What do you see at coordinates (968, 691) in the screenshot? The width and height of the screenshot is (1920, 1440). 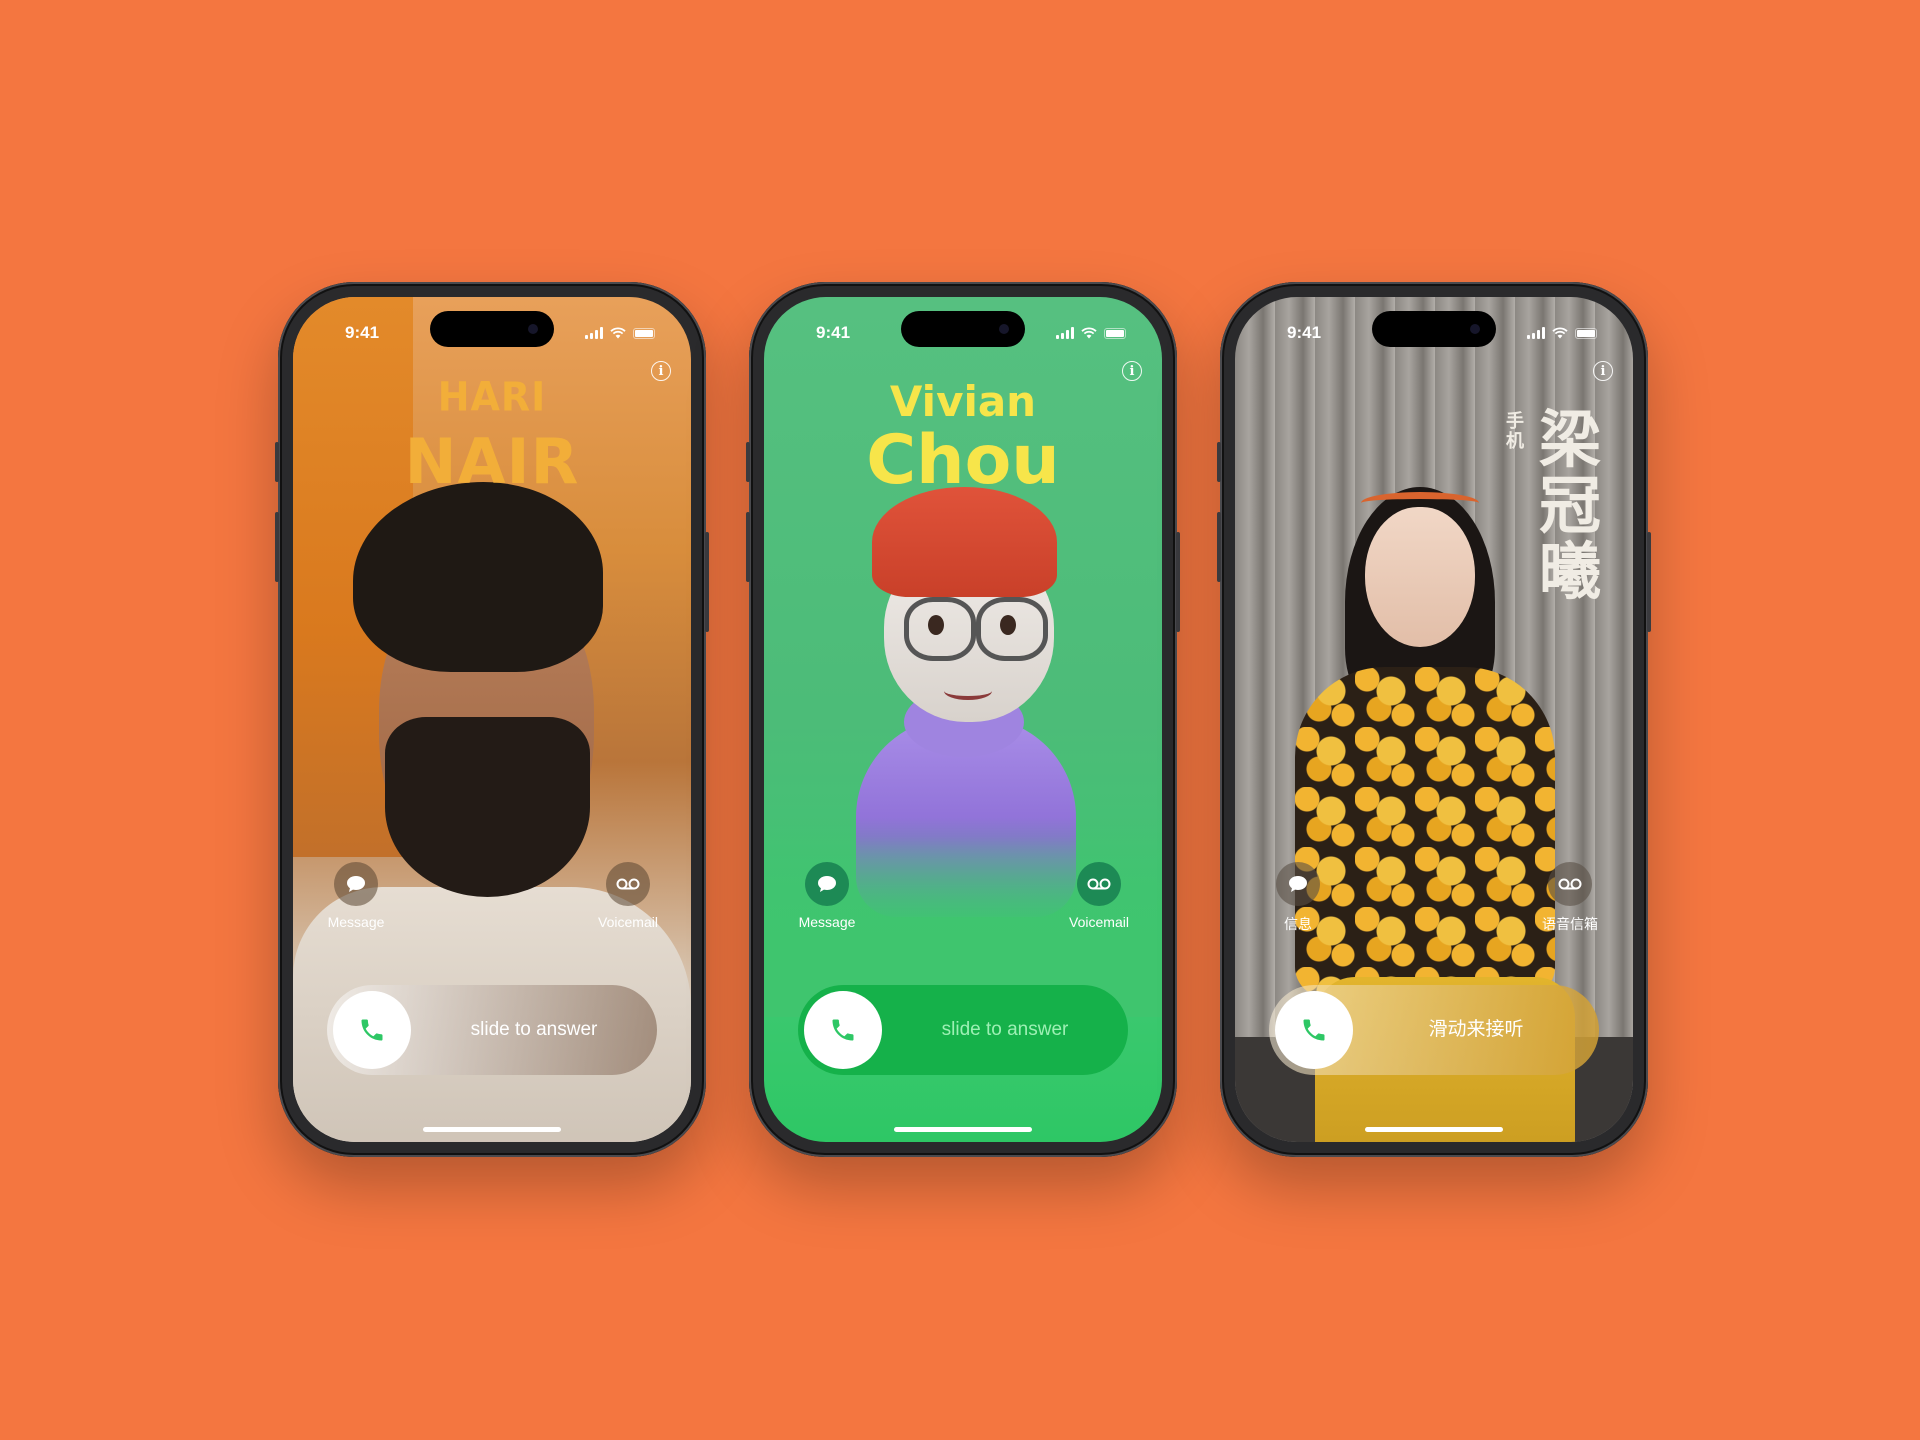 I see `memoji-mouth` at bounding box center [968, 691].